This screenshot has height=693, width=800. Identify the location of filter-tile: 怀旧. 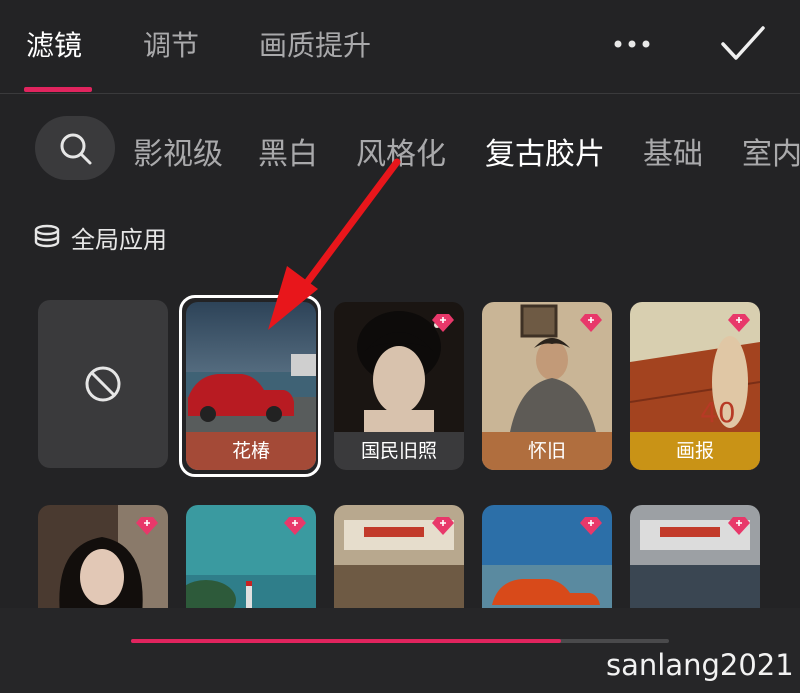
(547, 386).